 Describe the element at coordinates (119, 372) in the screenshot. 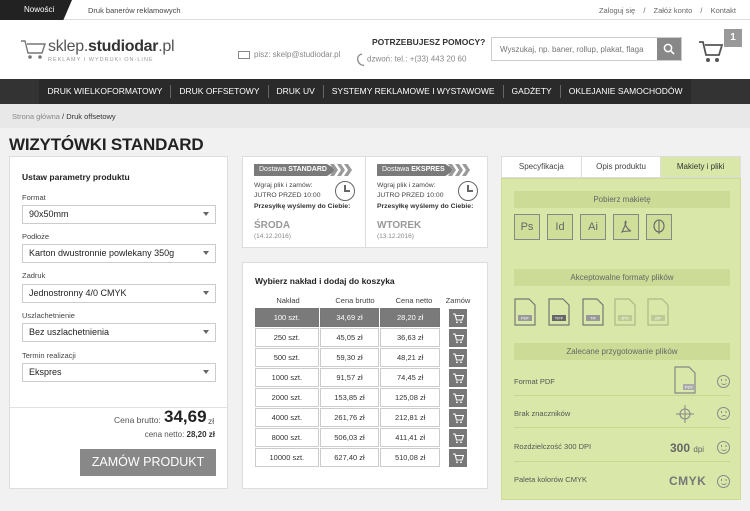

I see `deadline-select: Ekspres` at that location.